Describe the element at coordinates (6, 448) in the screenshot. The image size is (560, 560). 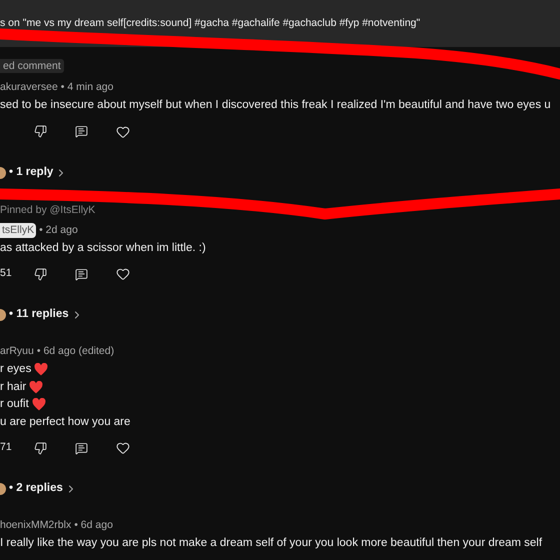
I see `like-count: 71` at that location.